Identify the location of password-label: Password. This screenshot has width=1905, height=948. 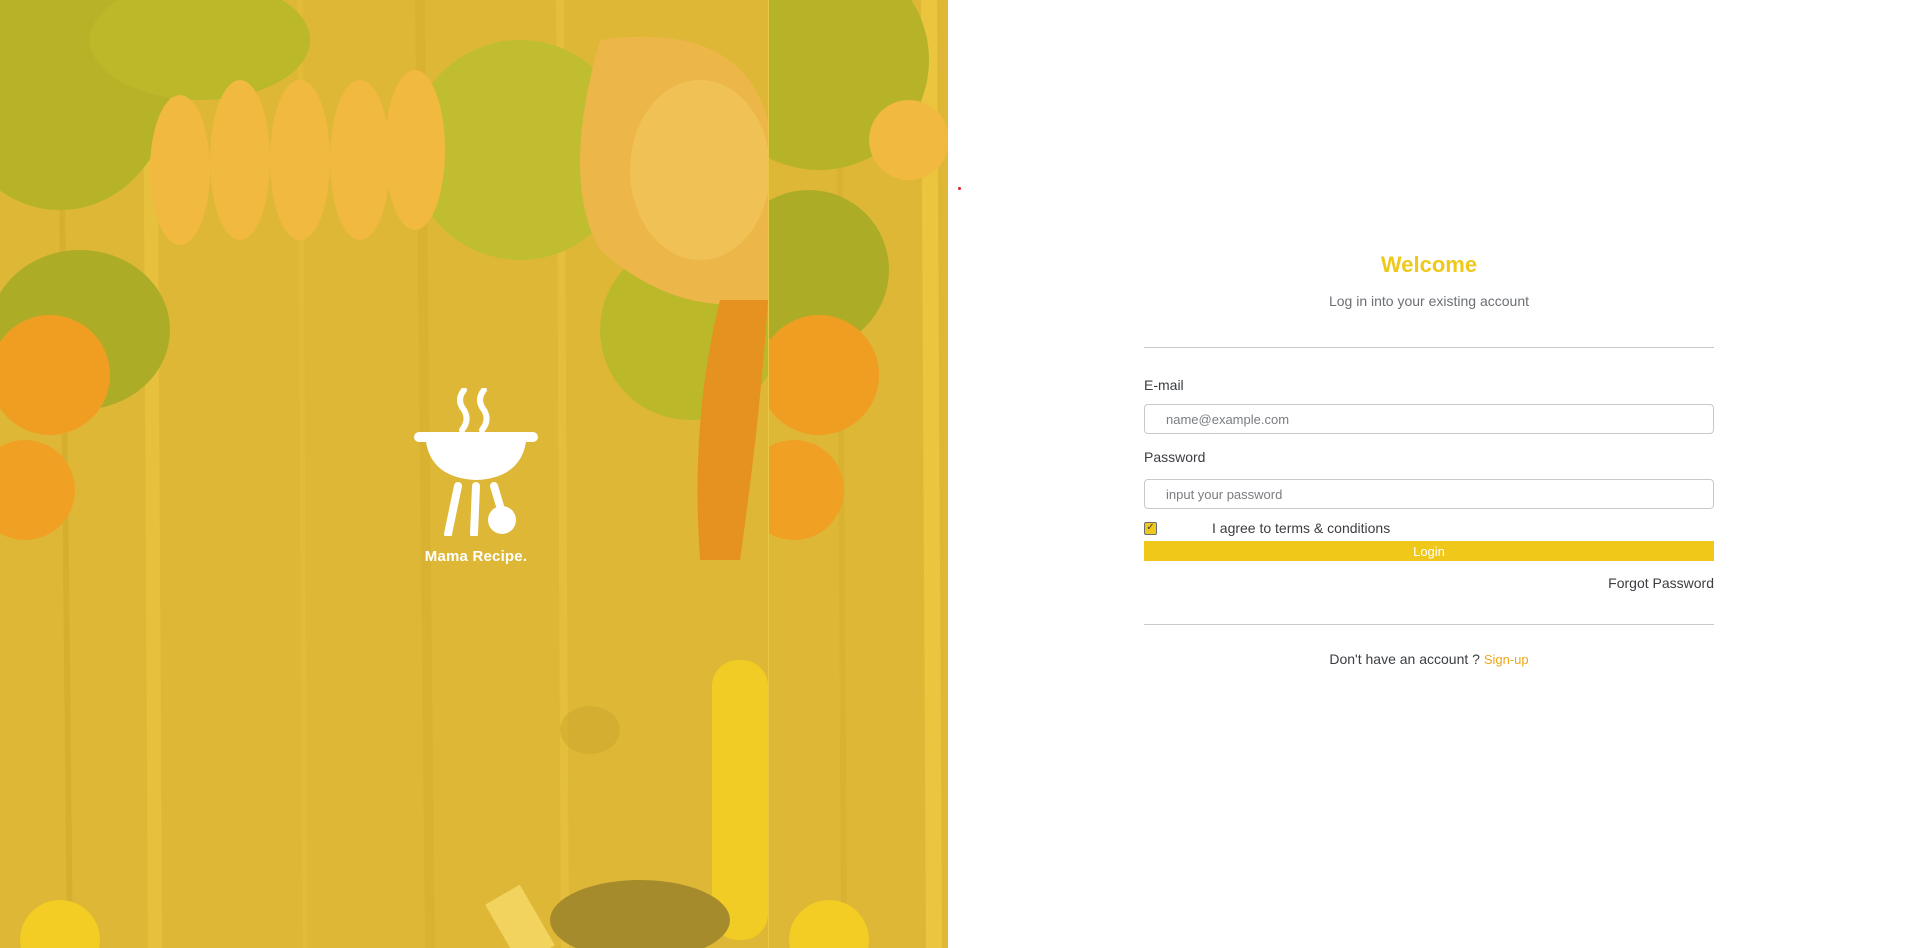
(1175, 457).